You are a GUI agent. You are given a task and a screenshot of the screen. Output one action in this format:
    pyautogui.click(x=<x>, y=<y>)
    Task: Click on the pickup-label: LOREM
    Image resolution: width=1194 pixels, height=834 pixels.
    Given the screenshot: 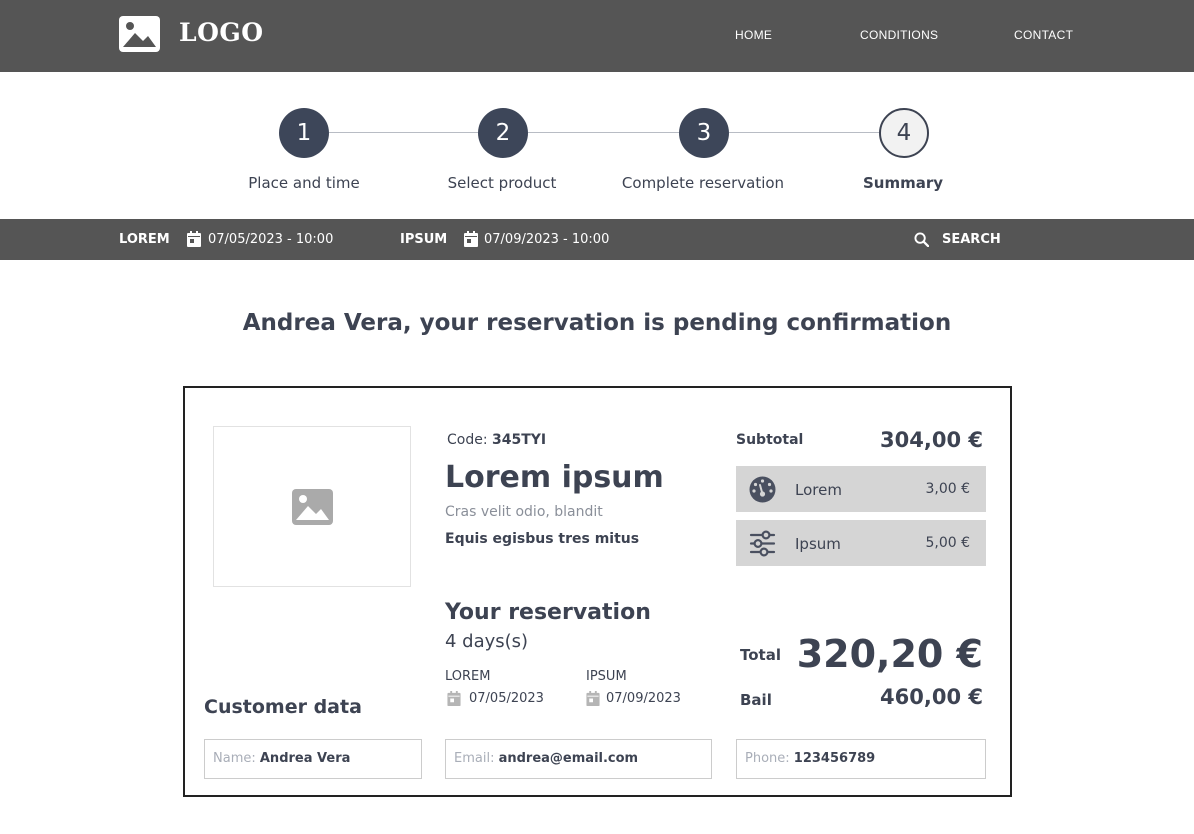 What is the action you would take?
    pyautogui.click(x=144, y=239)
    